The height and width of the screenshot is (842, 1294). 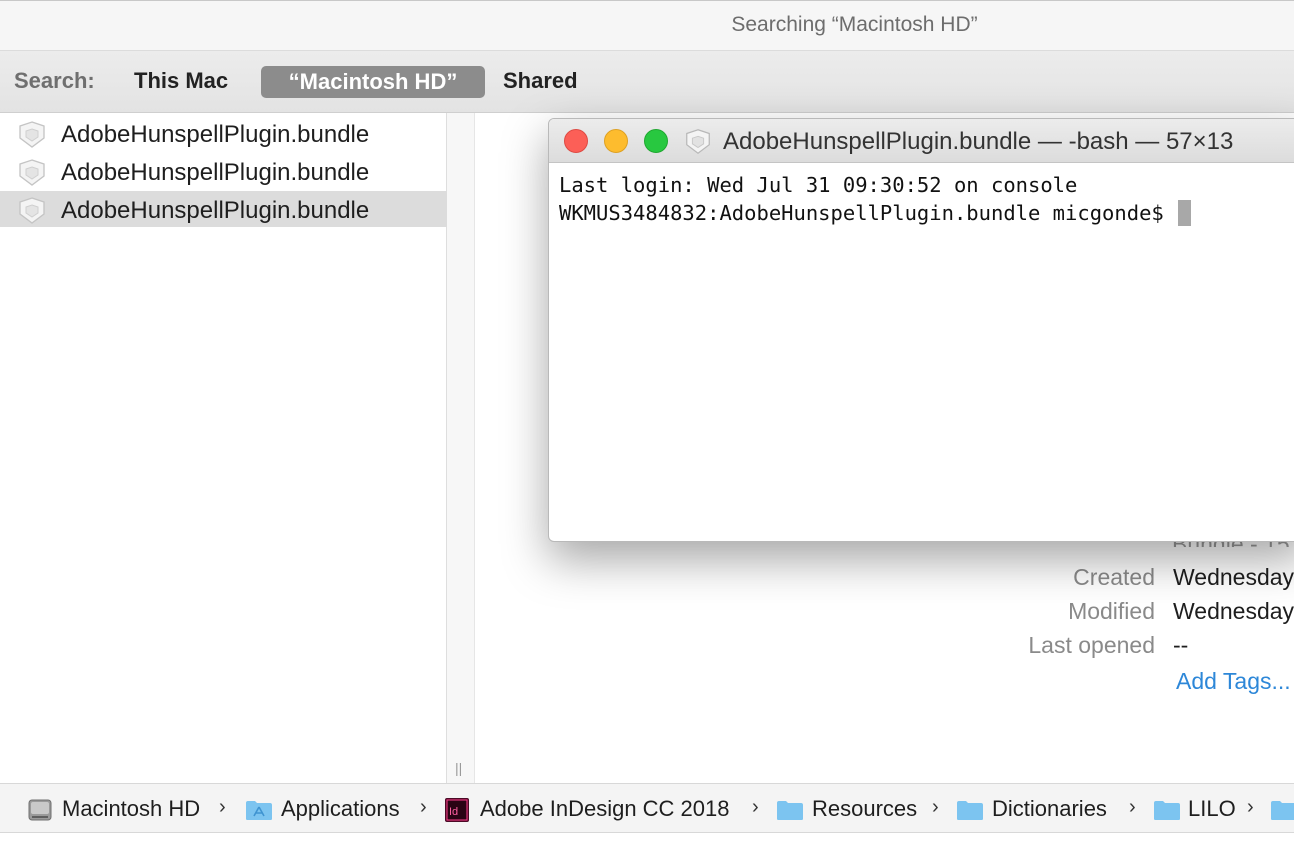 What do you see at coordinates (259, 810) in the screenshot?
I see `applications-folder-icon` at bounding box center [259, 810].